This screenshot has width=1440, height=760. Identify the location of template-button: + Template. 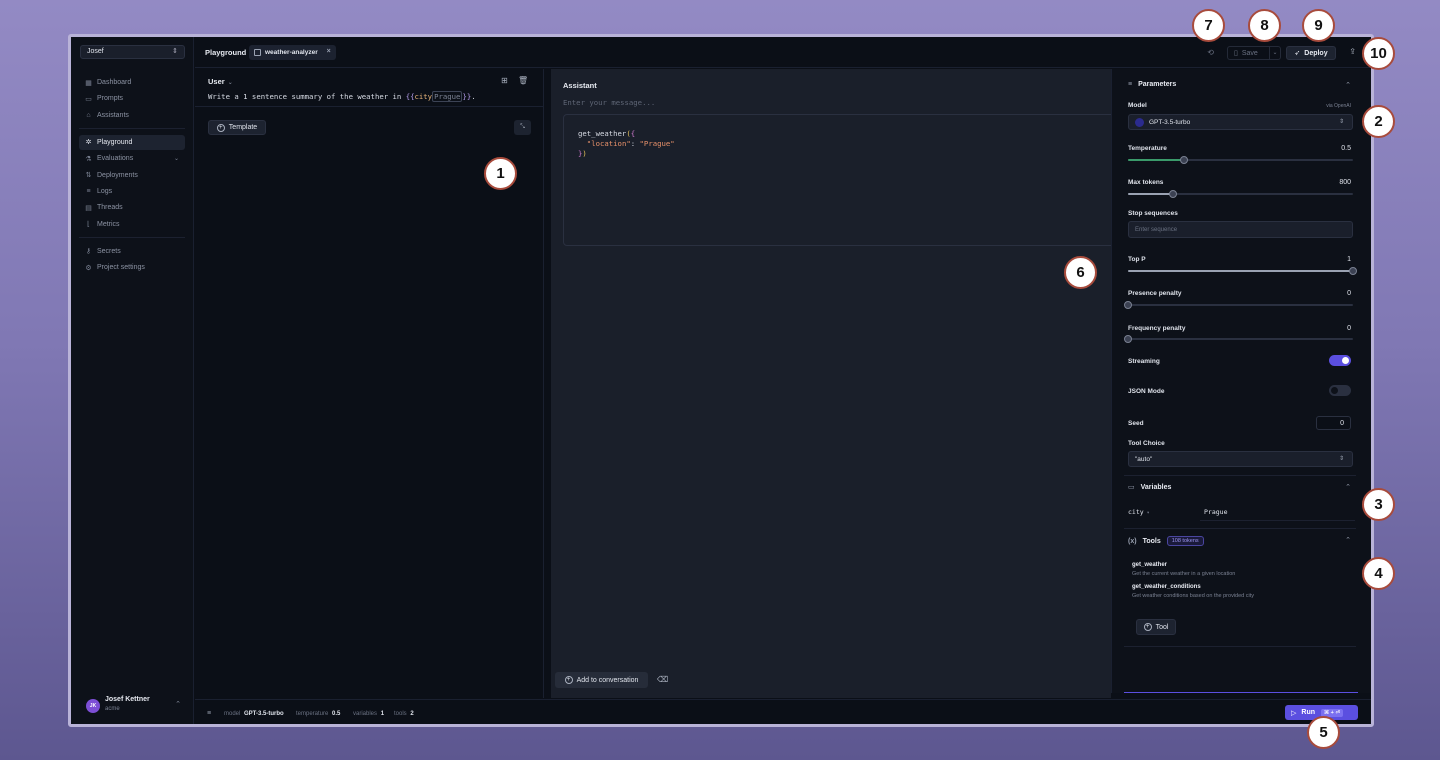
(237, 127).